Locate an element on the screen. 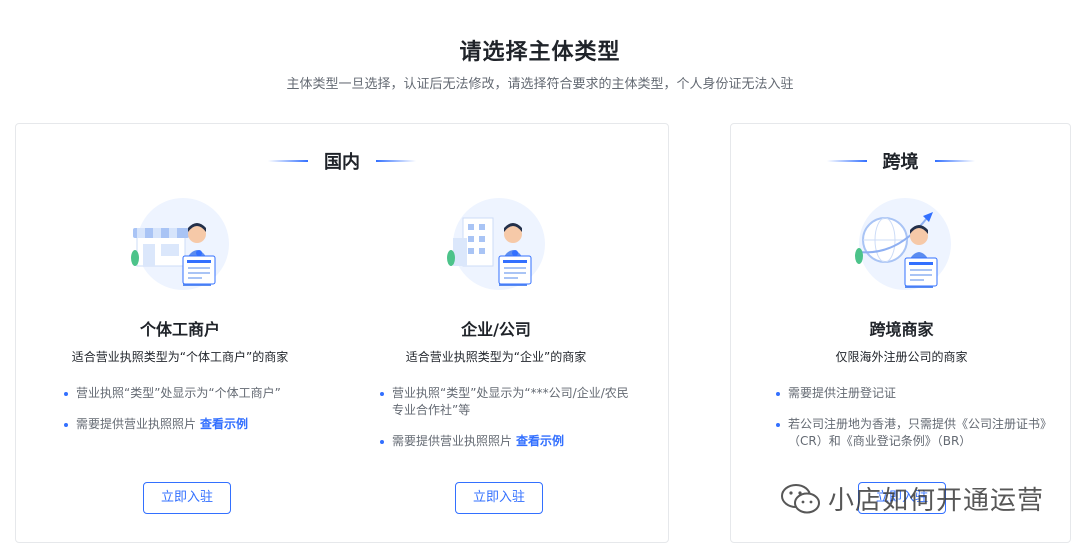 Image resolution: width=1080 pixels, height=547 pixels. requirement-text: 需要提供注册登记证 is located at coordinates (842, 393).